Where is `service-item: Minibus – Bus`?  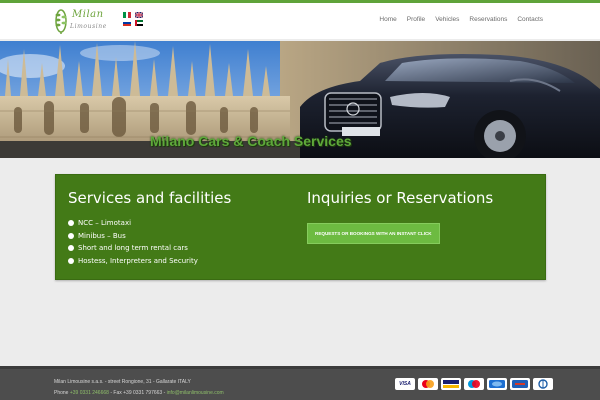 service-item: Minibus – Bus is located at coordinates (149, 236).